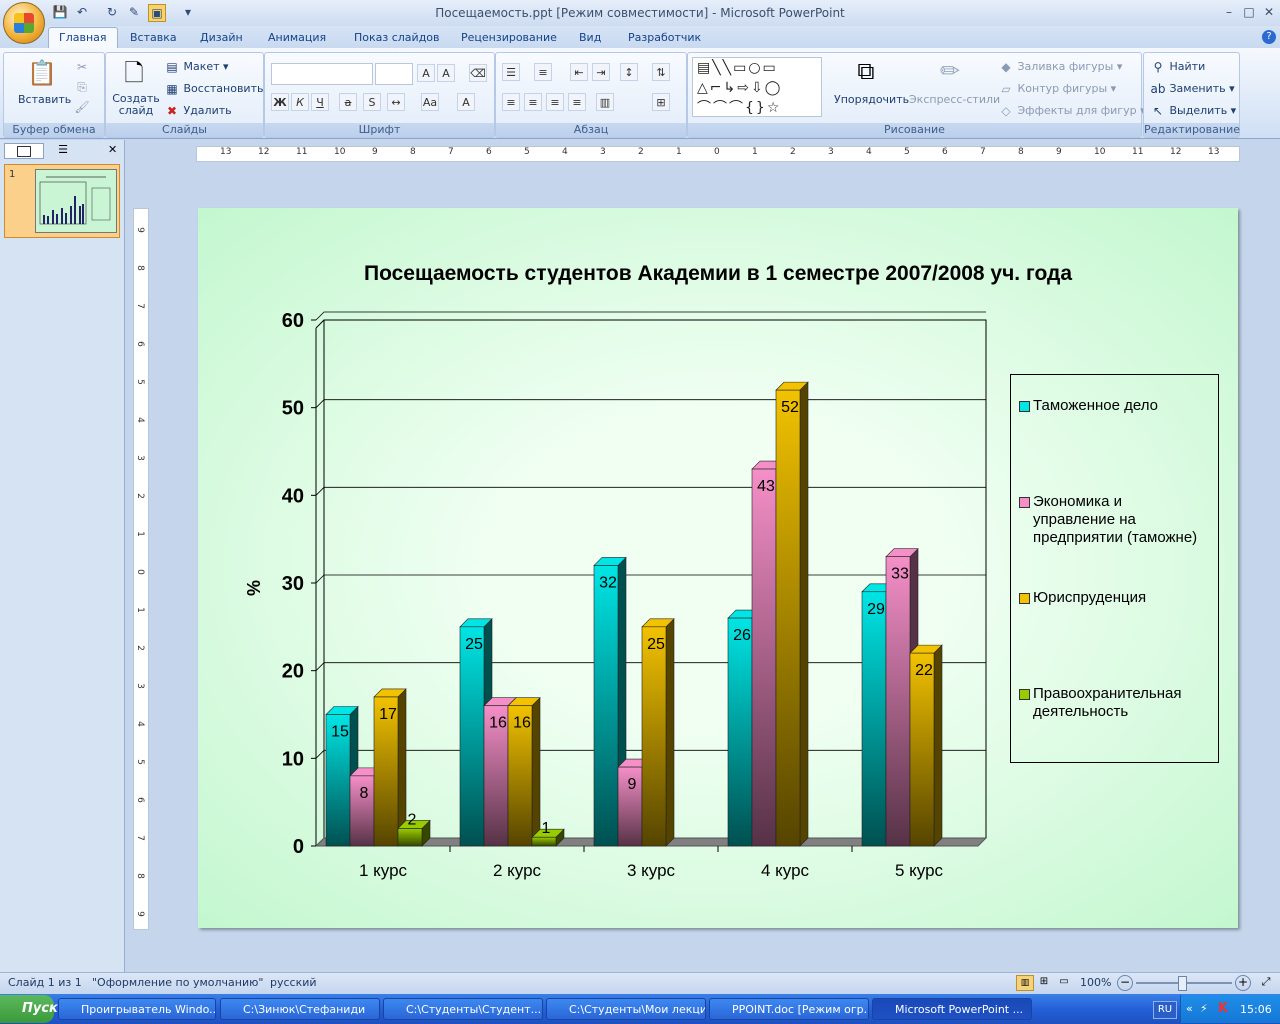 This screenshot has height=1024, width=1280. I want to click on decrease-indent-icon: ⇤, so click(579, 72).